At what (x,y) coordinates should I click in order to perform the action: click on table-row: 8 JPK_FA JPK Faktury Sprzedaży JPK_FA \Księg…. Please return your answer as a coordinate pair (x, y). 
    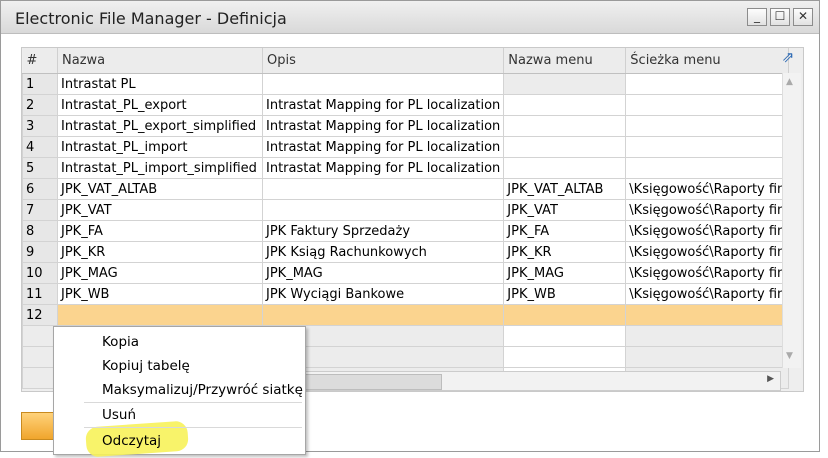
    Looking at the image, I should click on (406, 231).